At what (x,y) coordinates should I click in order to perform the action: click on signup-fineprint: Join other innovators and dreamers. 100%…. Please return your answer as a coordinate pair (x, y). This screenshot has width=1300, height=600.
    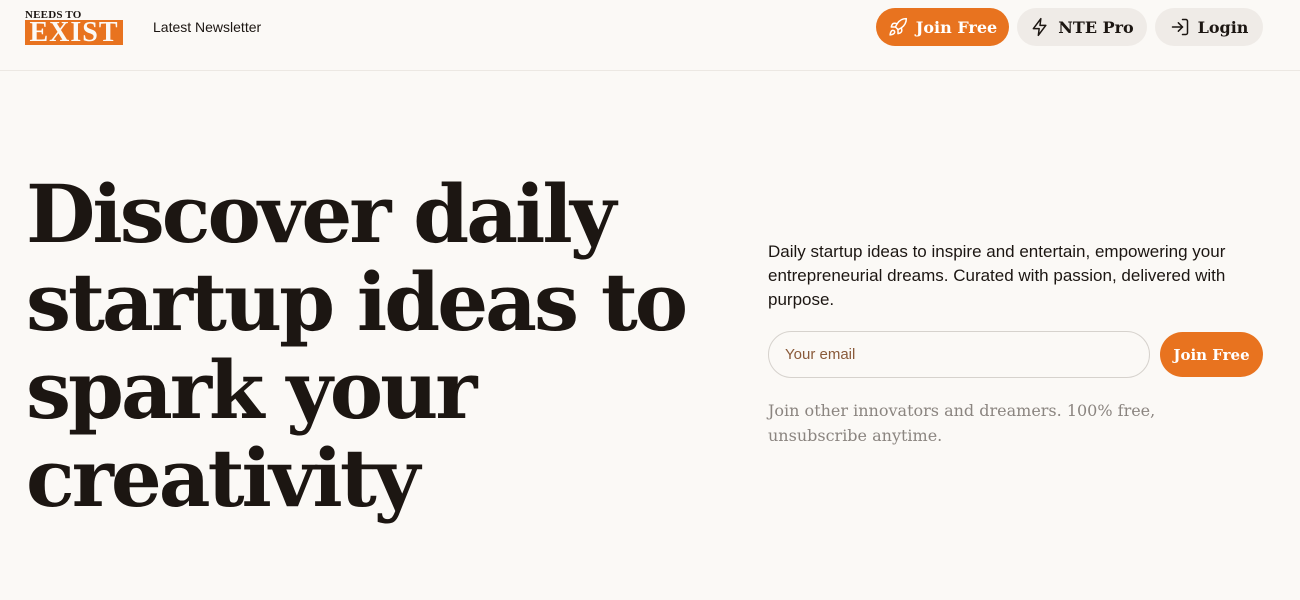
    Looking at the image, I should click on (962, 423).